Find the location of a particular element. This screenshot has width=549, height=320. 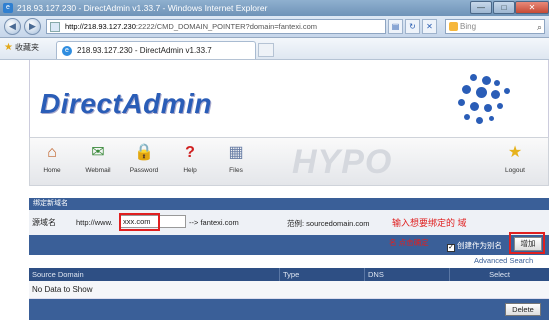

refresh-icon: ↻ is located at coordinates (412, 26).